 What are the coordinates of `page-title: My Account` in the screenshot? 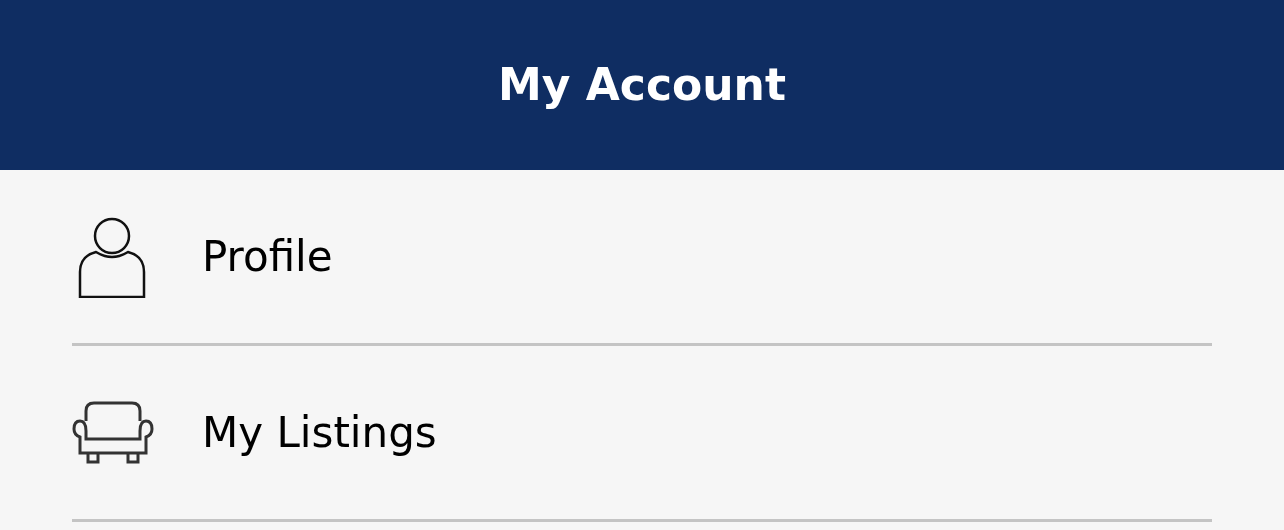 It's located at (642, 85).